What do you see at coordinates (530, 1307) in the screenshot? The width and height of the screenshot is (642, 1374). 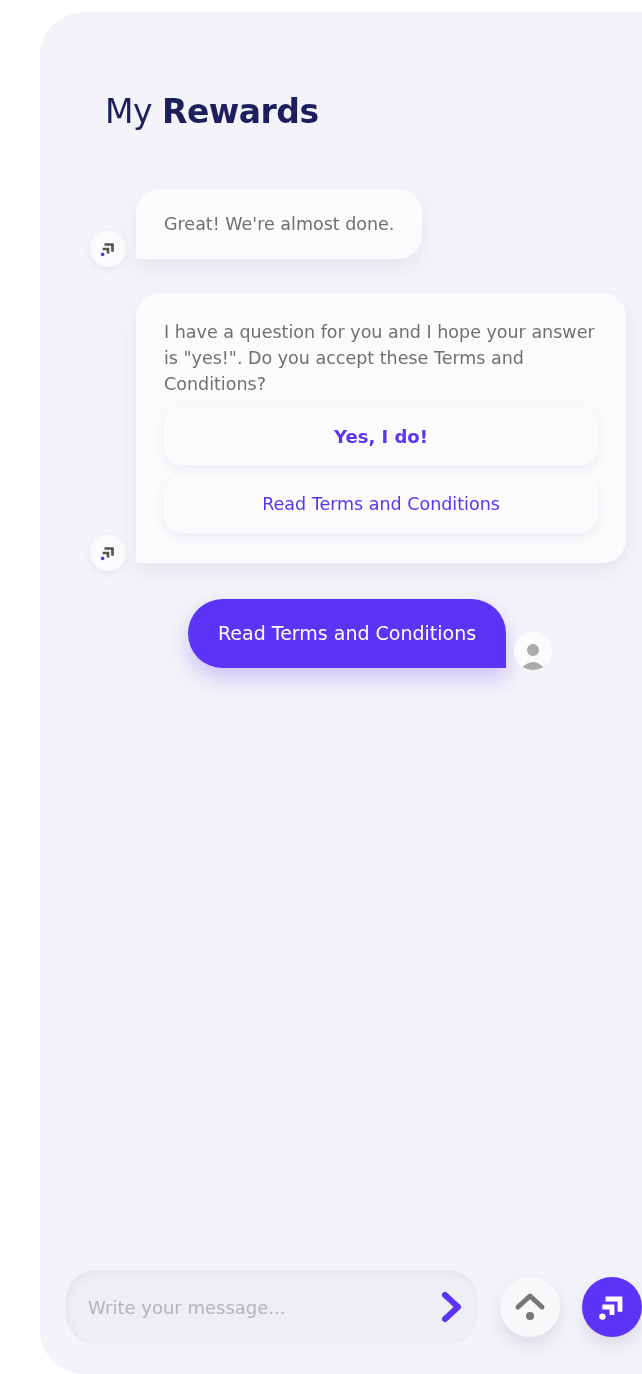 I see `caret-up-icon` at bounding box center [530, 1307].